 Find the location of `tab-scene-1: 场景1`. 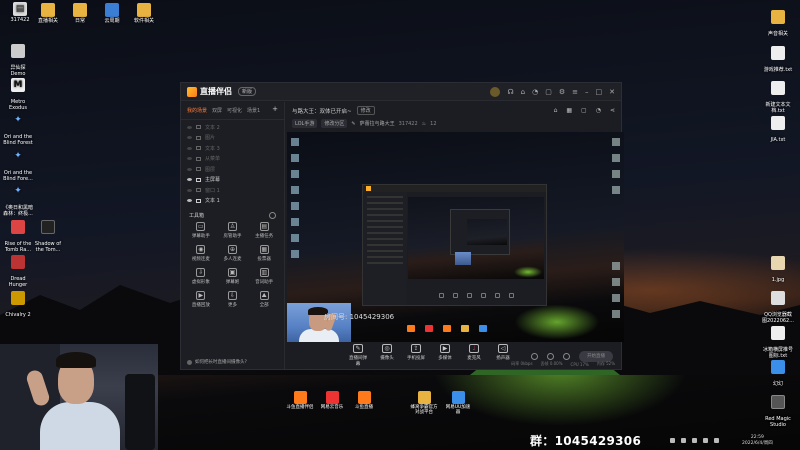

tab-scene-1: 场景1 is located at coordinates (253, 110).